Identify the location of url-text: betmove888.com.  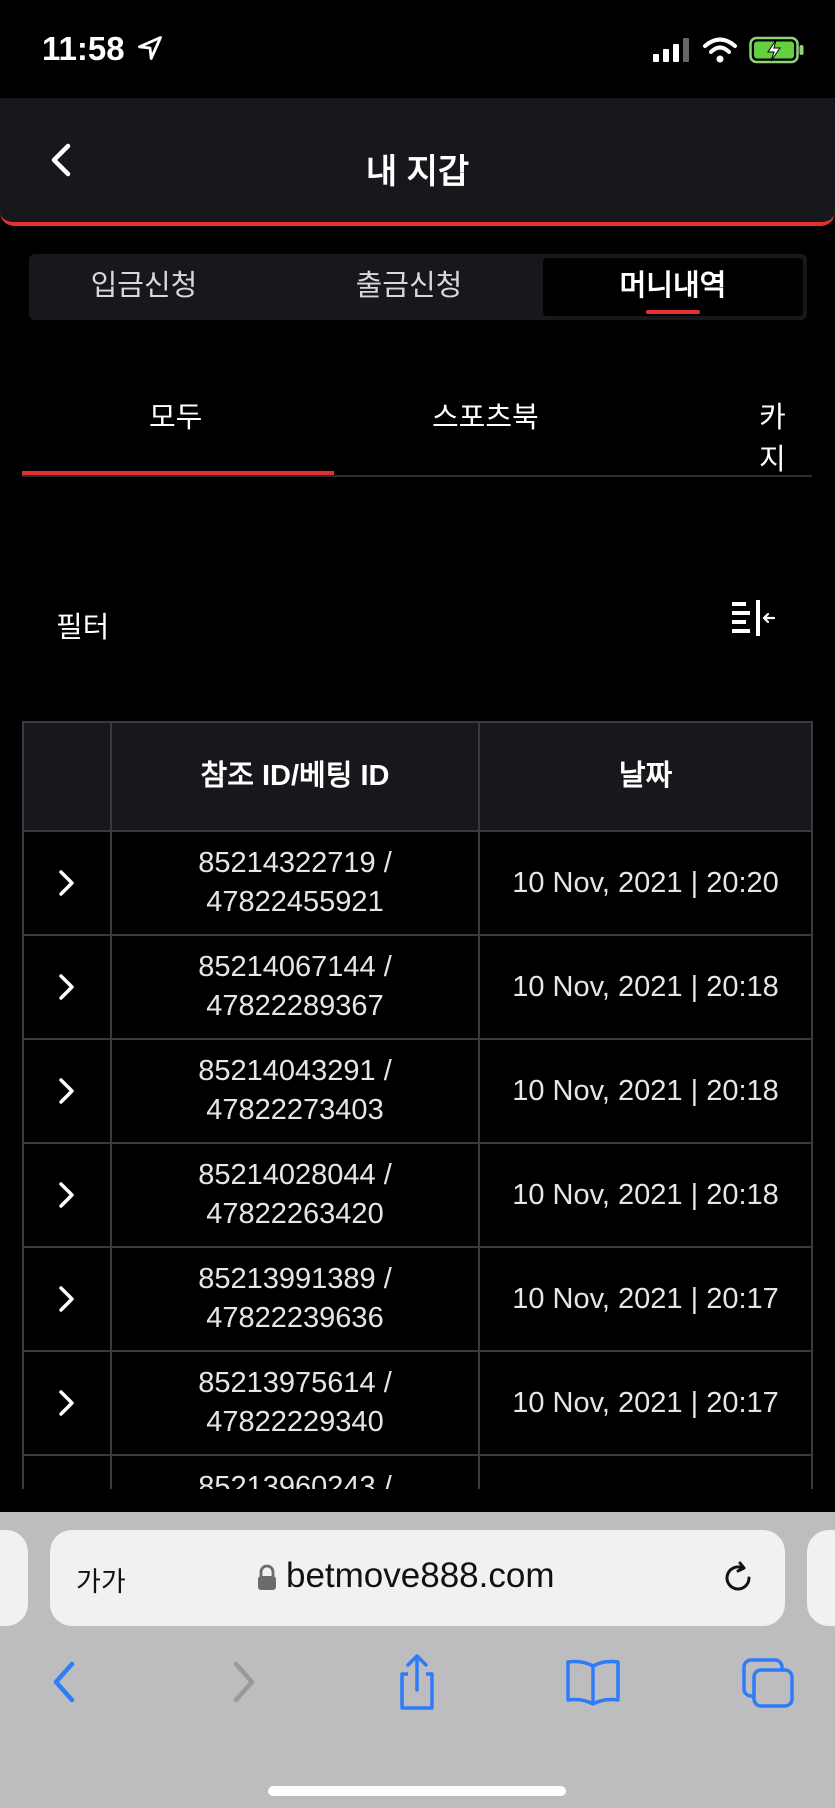
(420, 1576).